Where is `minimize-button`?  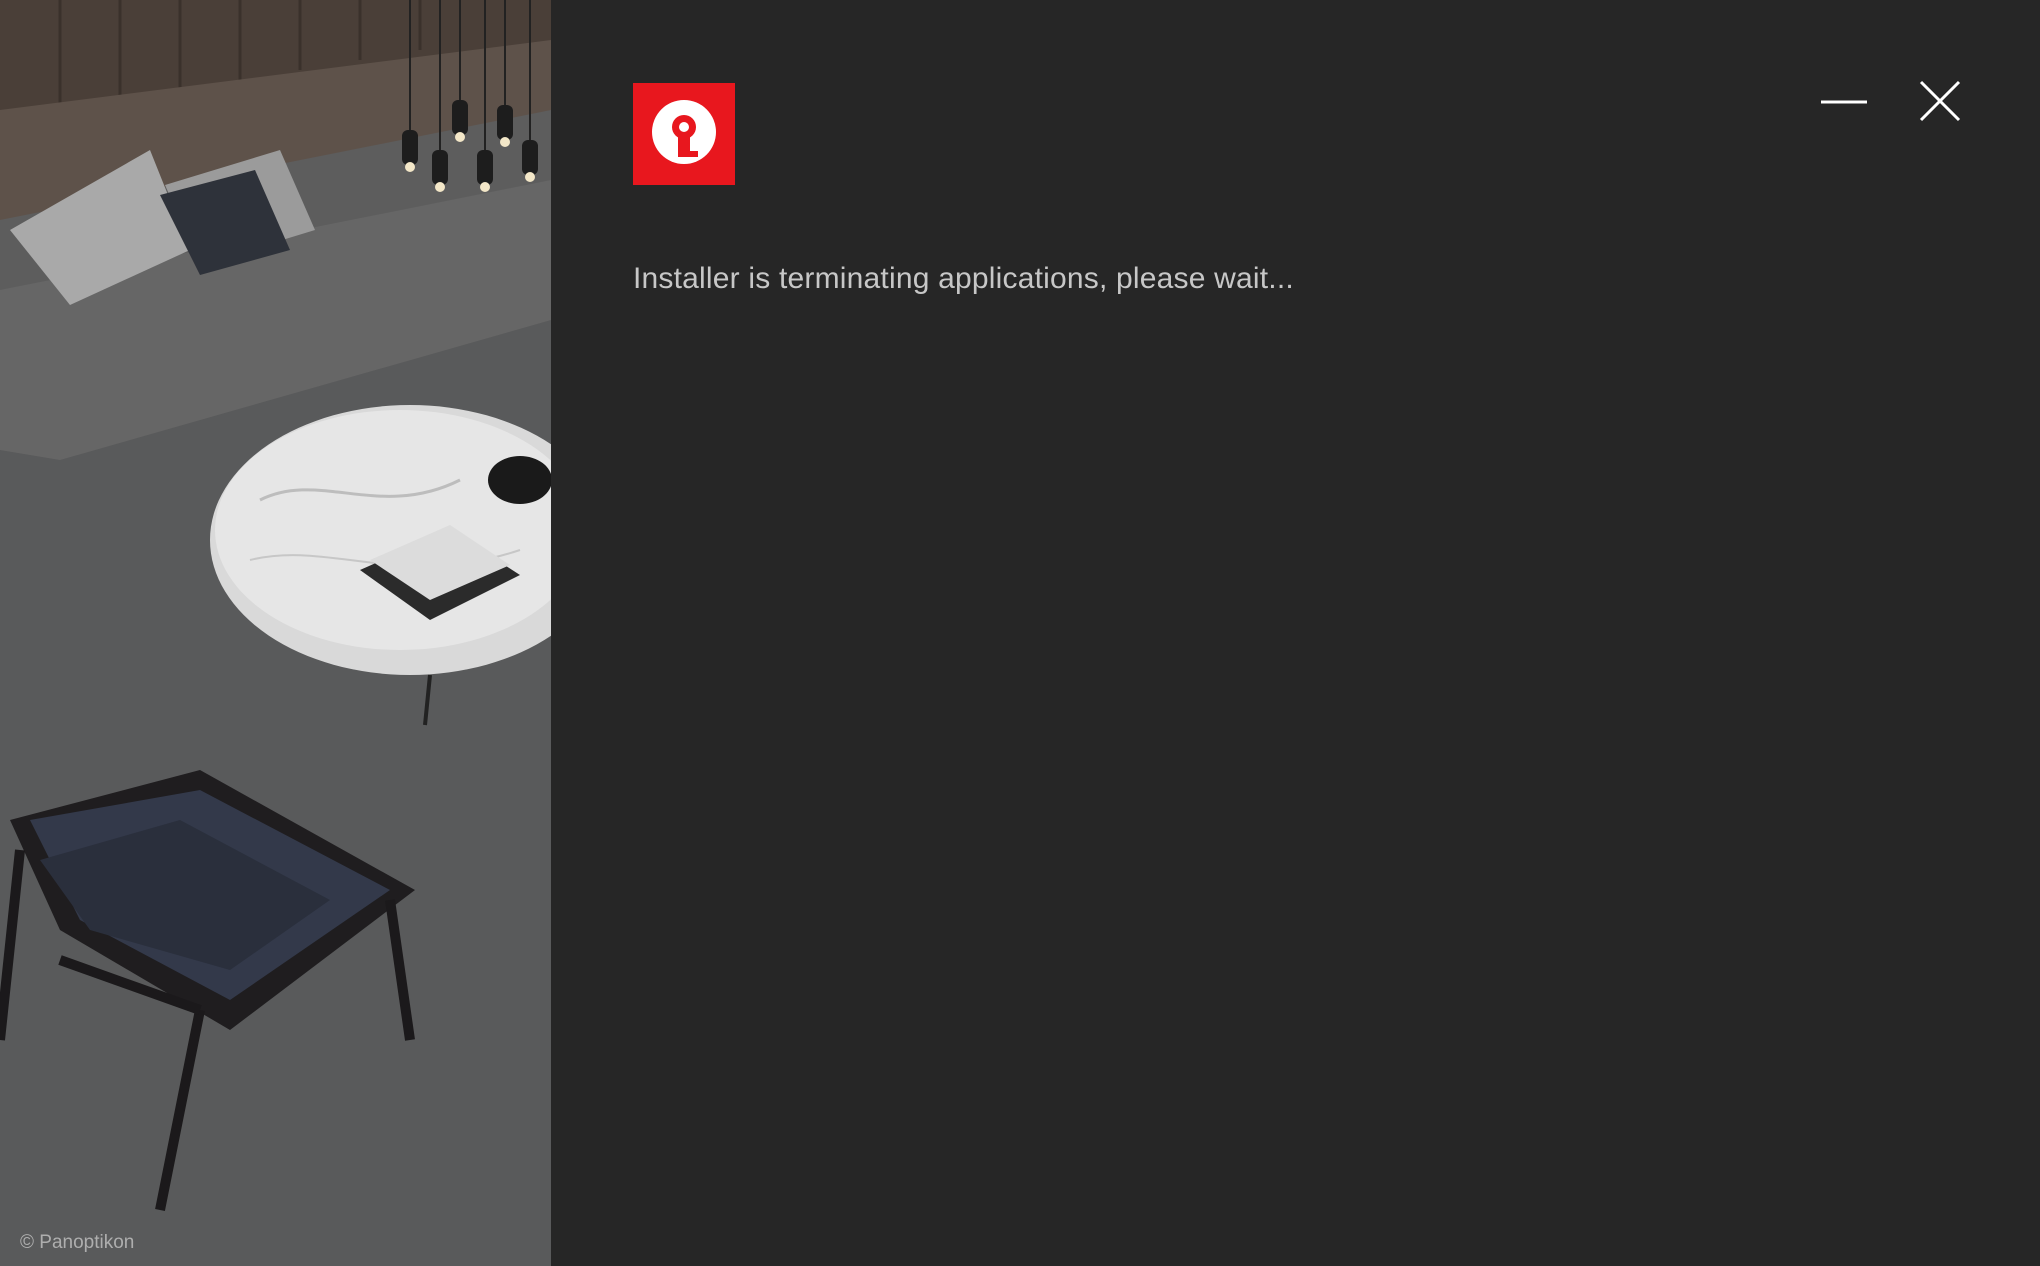
minimize-button is located at coordinates (1844, 101).